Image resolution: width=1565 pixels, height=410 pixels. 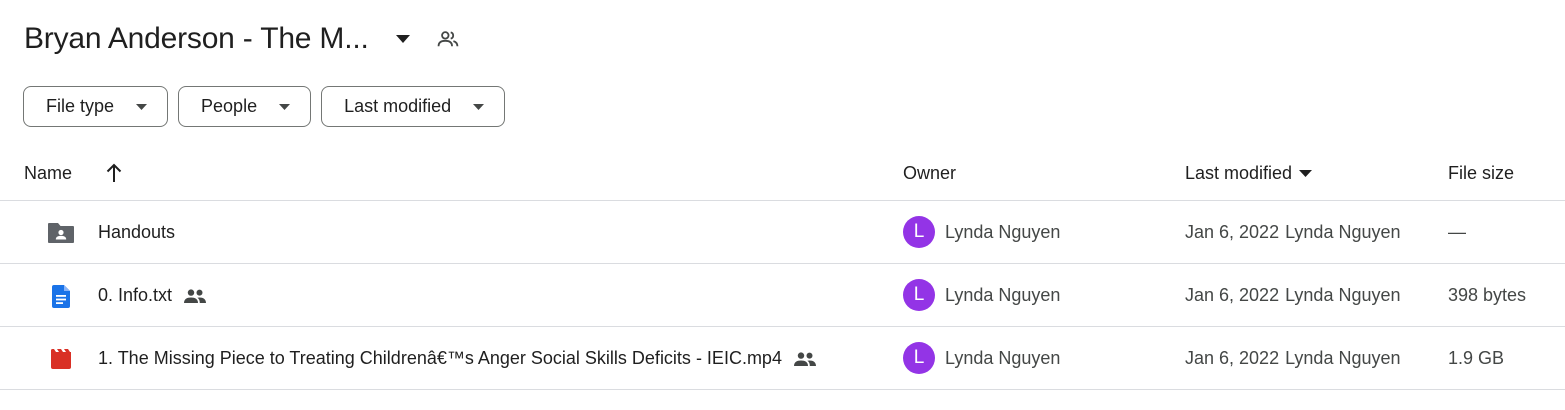 I want to click on file-name: Handouts, so click(x=137, y=232).